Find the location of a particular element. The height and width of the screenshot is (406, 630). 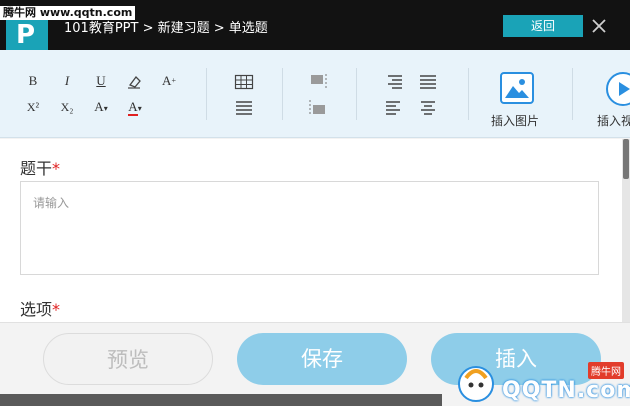

insert-video-label: 插入视 is located at coordinates (613, 120).